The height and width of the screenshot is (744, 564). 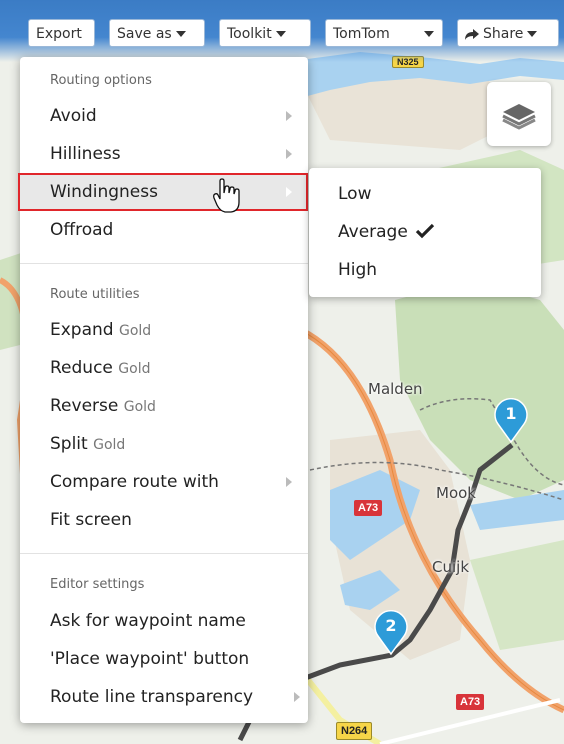 I want to click on checkmark-icon, so click(x=425, y=231).